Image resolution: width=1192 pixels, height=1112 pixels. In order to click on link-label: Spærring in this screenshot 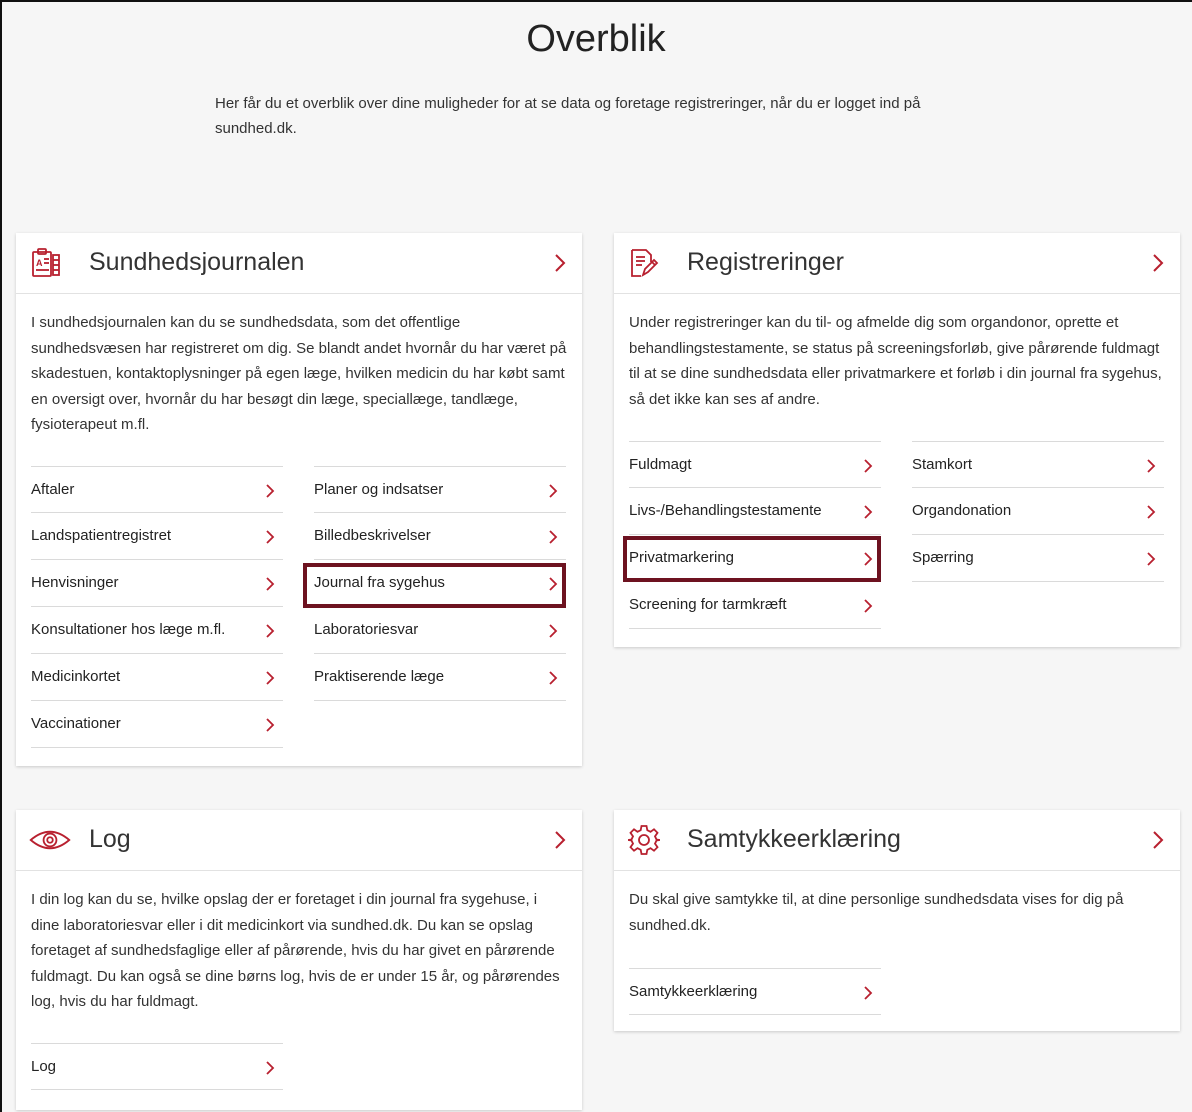, I will do `click(943, 557)`.